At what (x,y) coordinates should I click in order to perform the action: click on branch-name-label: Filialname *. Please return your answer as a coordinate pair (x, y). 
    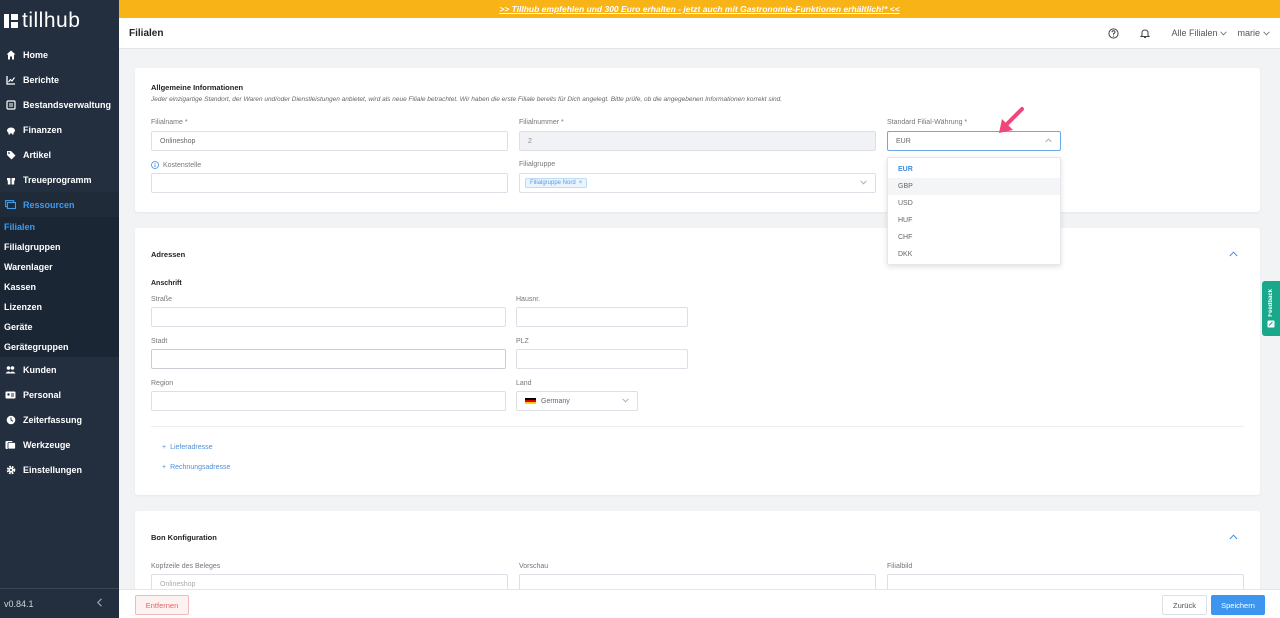
    Looking at the image, I should click on (169, 122).